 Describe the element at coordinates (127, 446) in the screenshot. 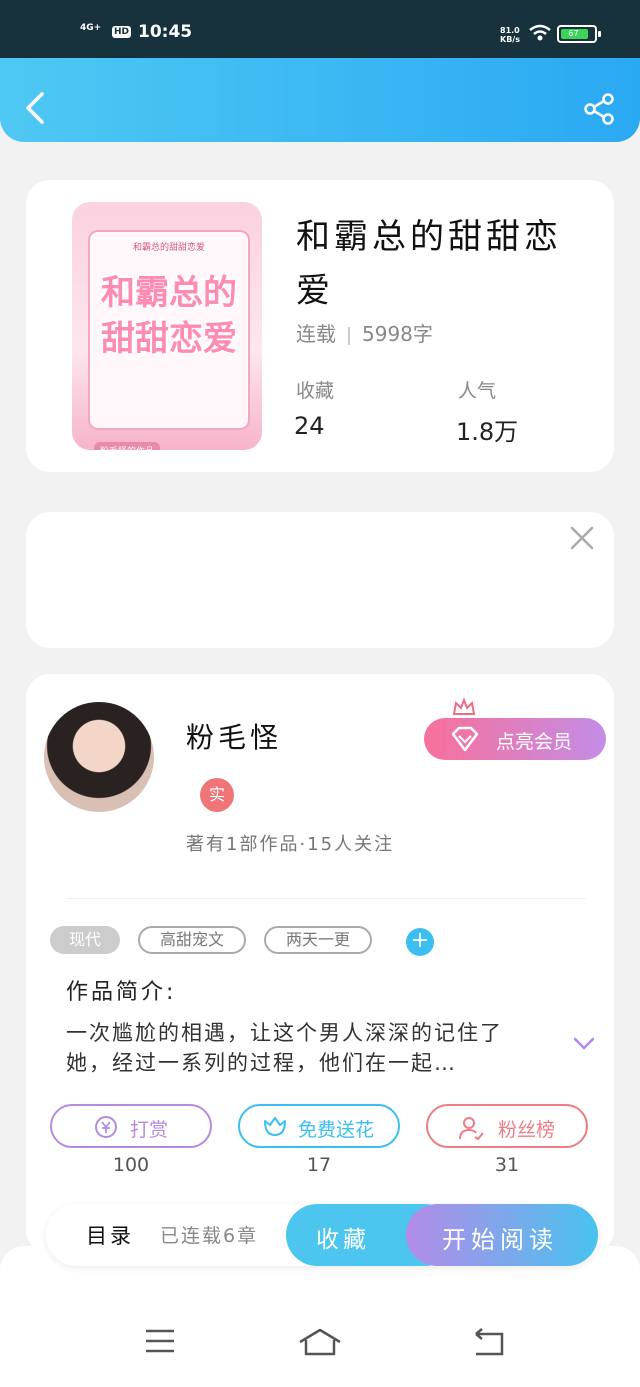

I see `cover-author-tag: 粉毛怪的作品` at that location.